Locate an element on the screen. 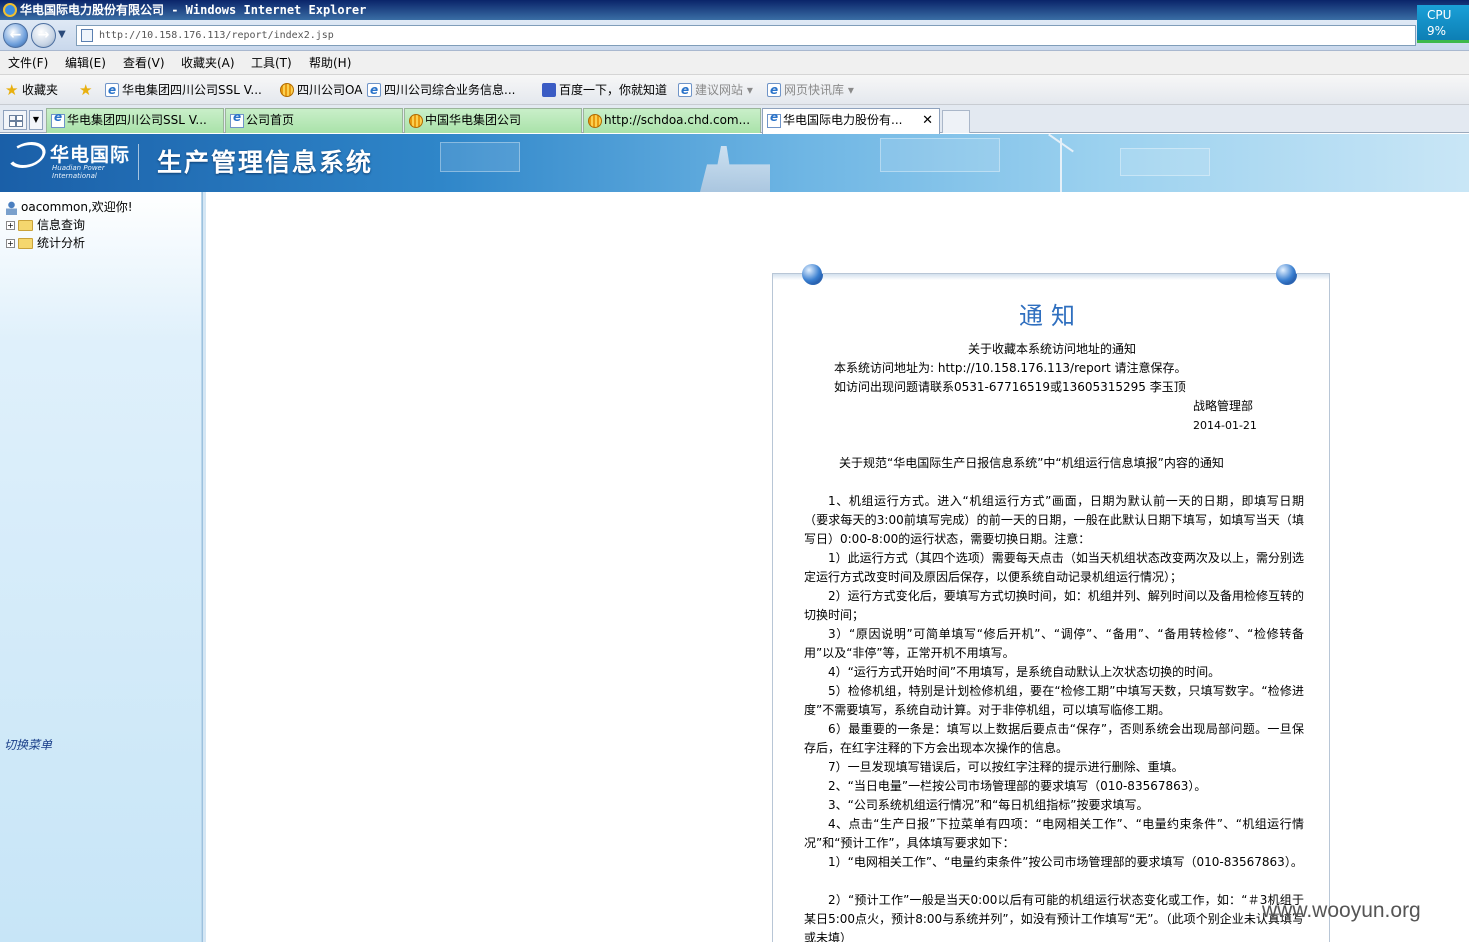 Image resolution: width=1469 pixels, height=942 pixels. tree-node-info-query: + 信息查询 is located at coordinates (45, 225).